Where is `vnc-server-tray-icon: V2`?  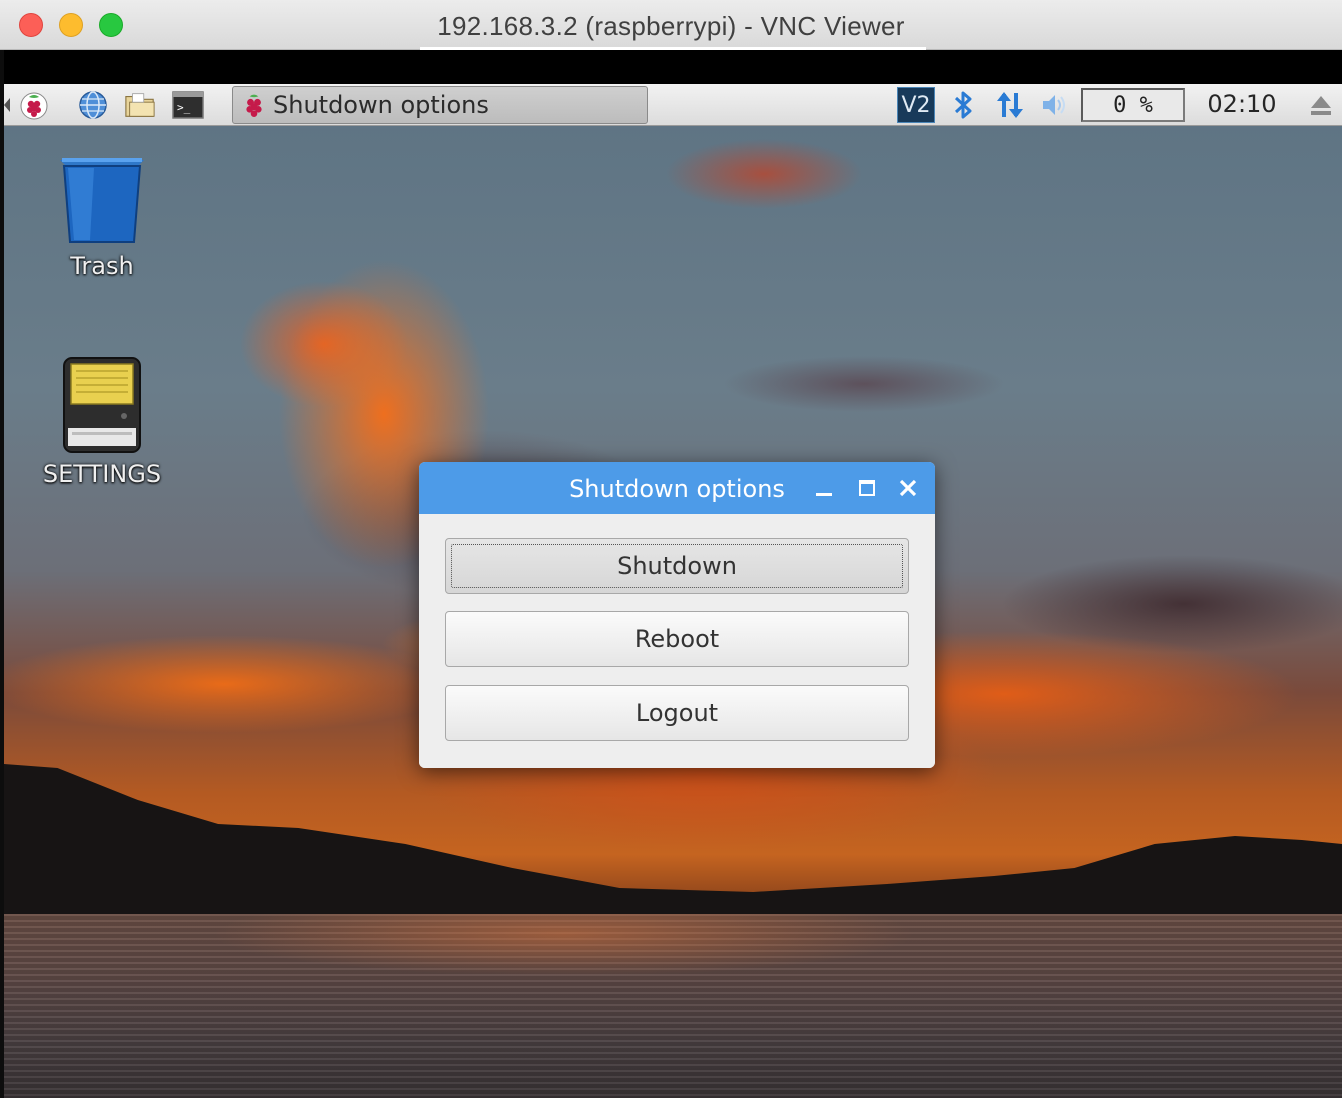 vnc-server-tray-icon: V2 is located at coordinates (916, 105).